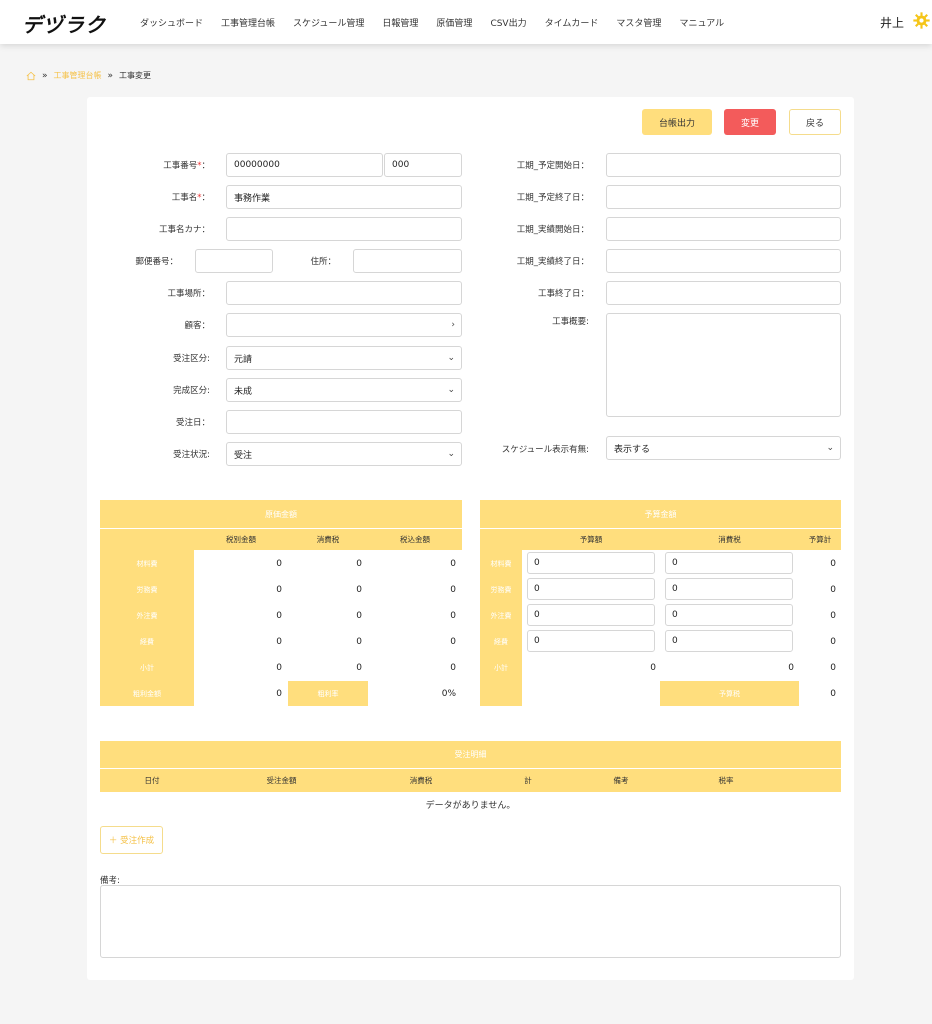 The height and width of the screenshot is (1024, 932). What do you see at coordinates (528, 780) in the screenshot?
I see `orders-col-total: 計` at bounding box center [528, 780].